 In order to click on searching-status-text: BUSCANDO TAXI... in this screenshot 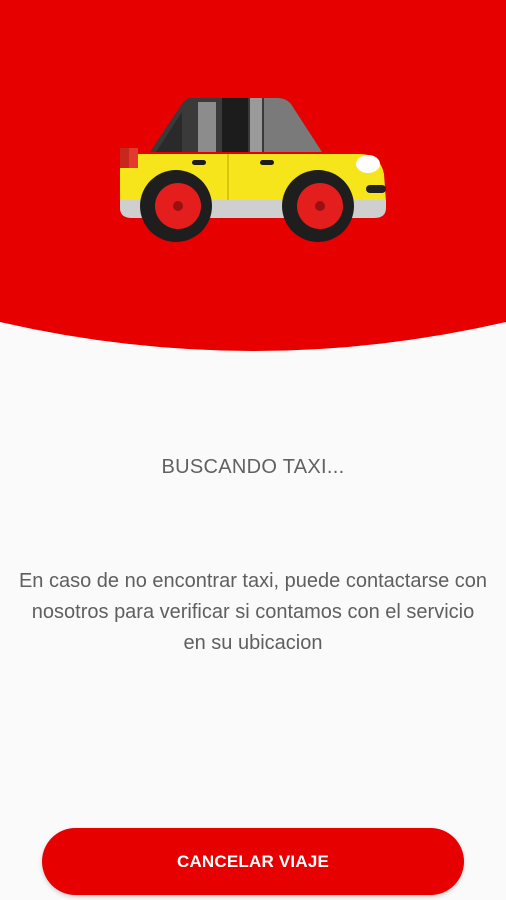, I will do `click(253, 467)`.